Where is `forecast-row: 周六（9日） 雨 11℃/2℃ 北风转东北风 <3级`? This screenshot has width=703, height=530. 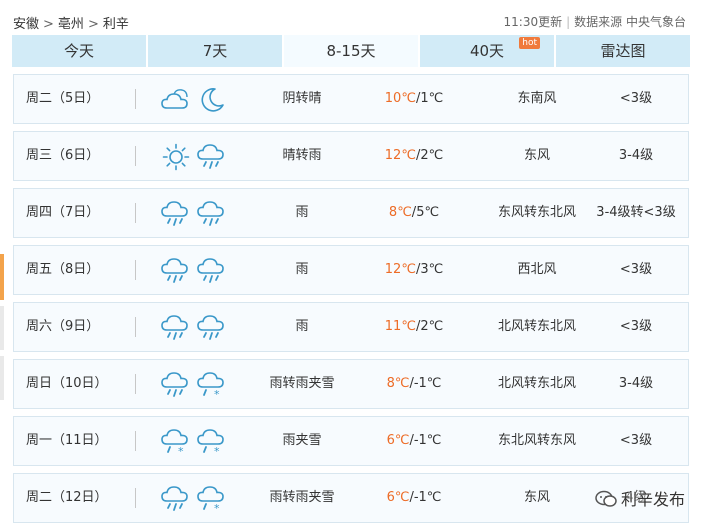 forecast-row: 周六（9日） 雨 11℃/2℃ 北风转东北风 <3级 is located at coordinates (351, 327).